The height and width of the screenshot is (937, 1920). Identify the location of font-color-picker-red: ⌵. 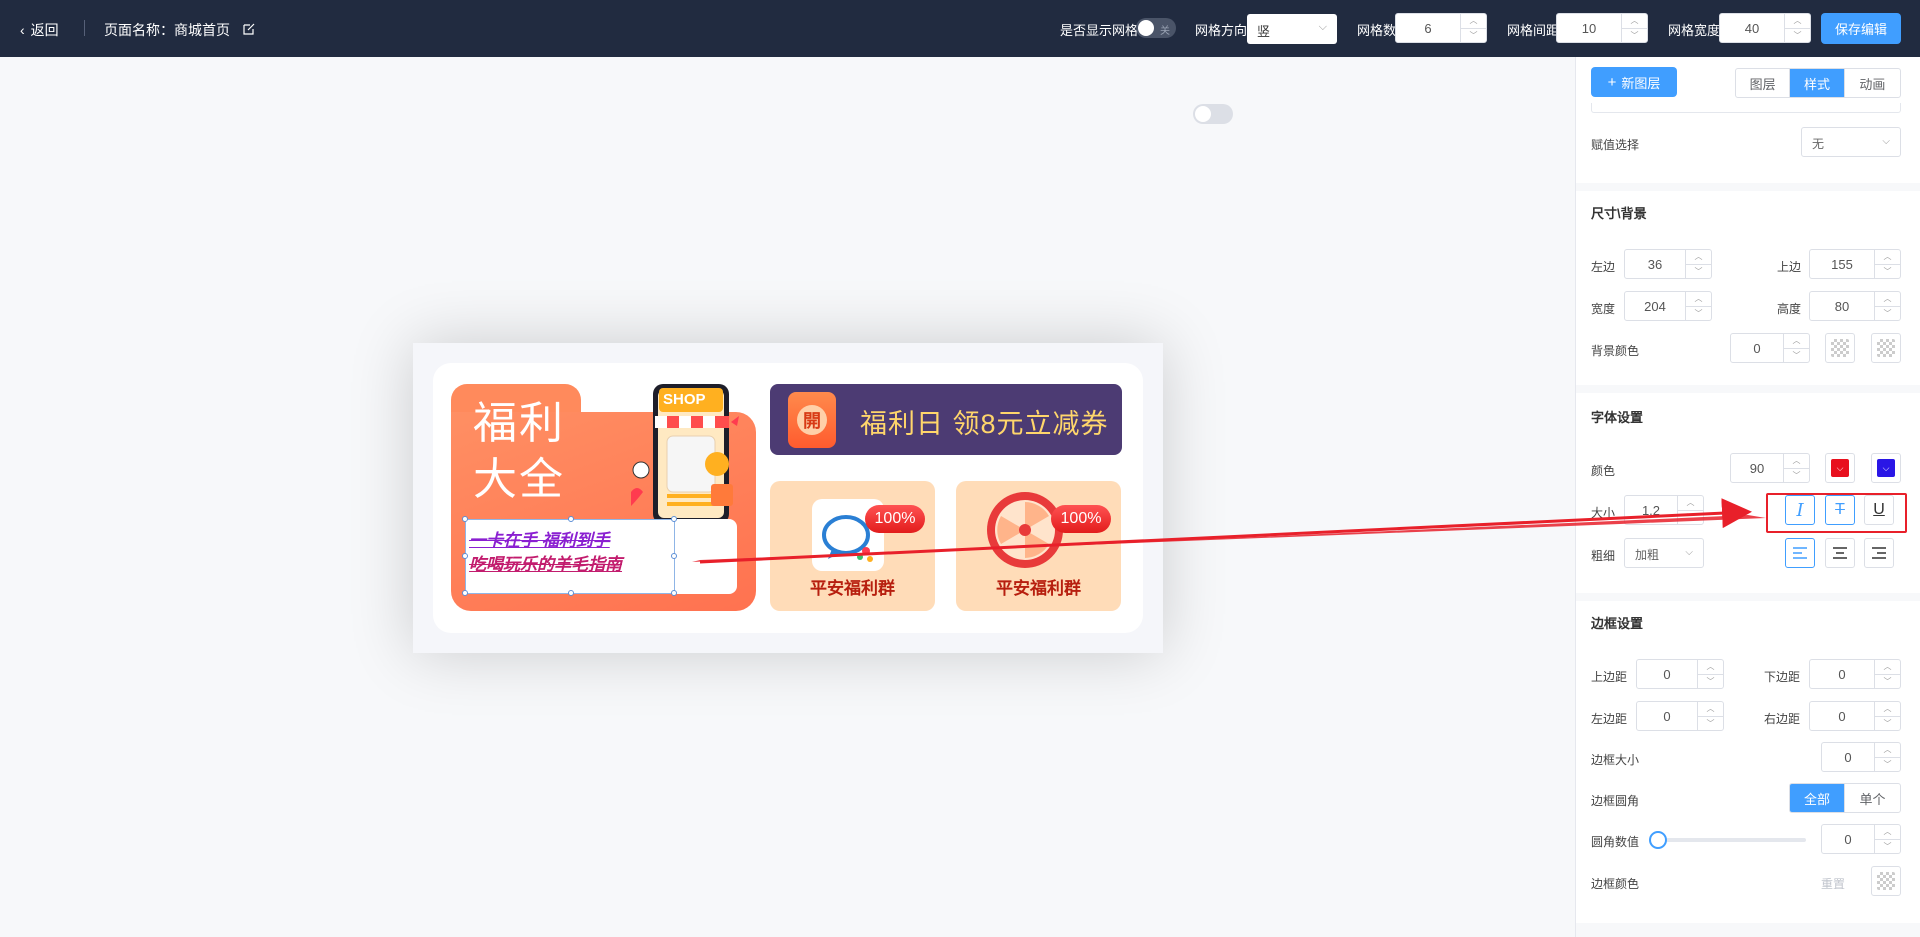
(1840, 468).